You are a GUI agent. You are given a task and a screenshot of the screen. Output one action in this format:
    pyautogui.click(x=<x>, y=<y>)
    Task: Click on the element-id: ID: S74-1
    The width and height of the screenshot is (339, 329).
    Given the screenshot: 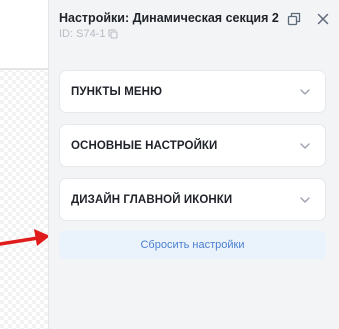 What is the action you would take?
    pyautogui.click(x=88, y=34)
    